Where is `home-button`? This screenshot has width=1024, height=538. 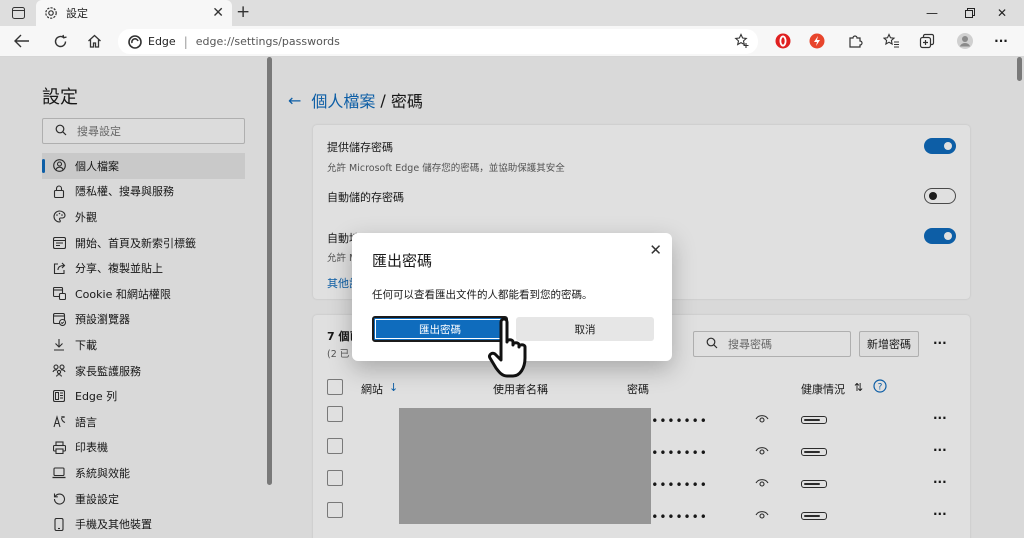 home-button is located at coordinates (94, 41).